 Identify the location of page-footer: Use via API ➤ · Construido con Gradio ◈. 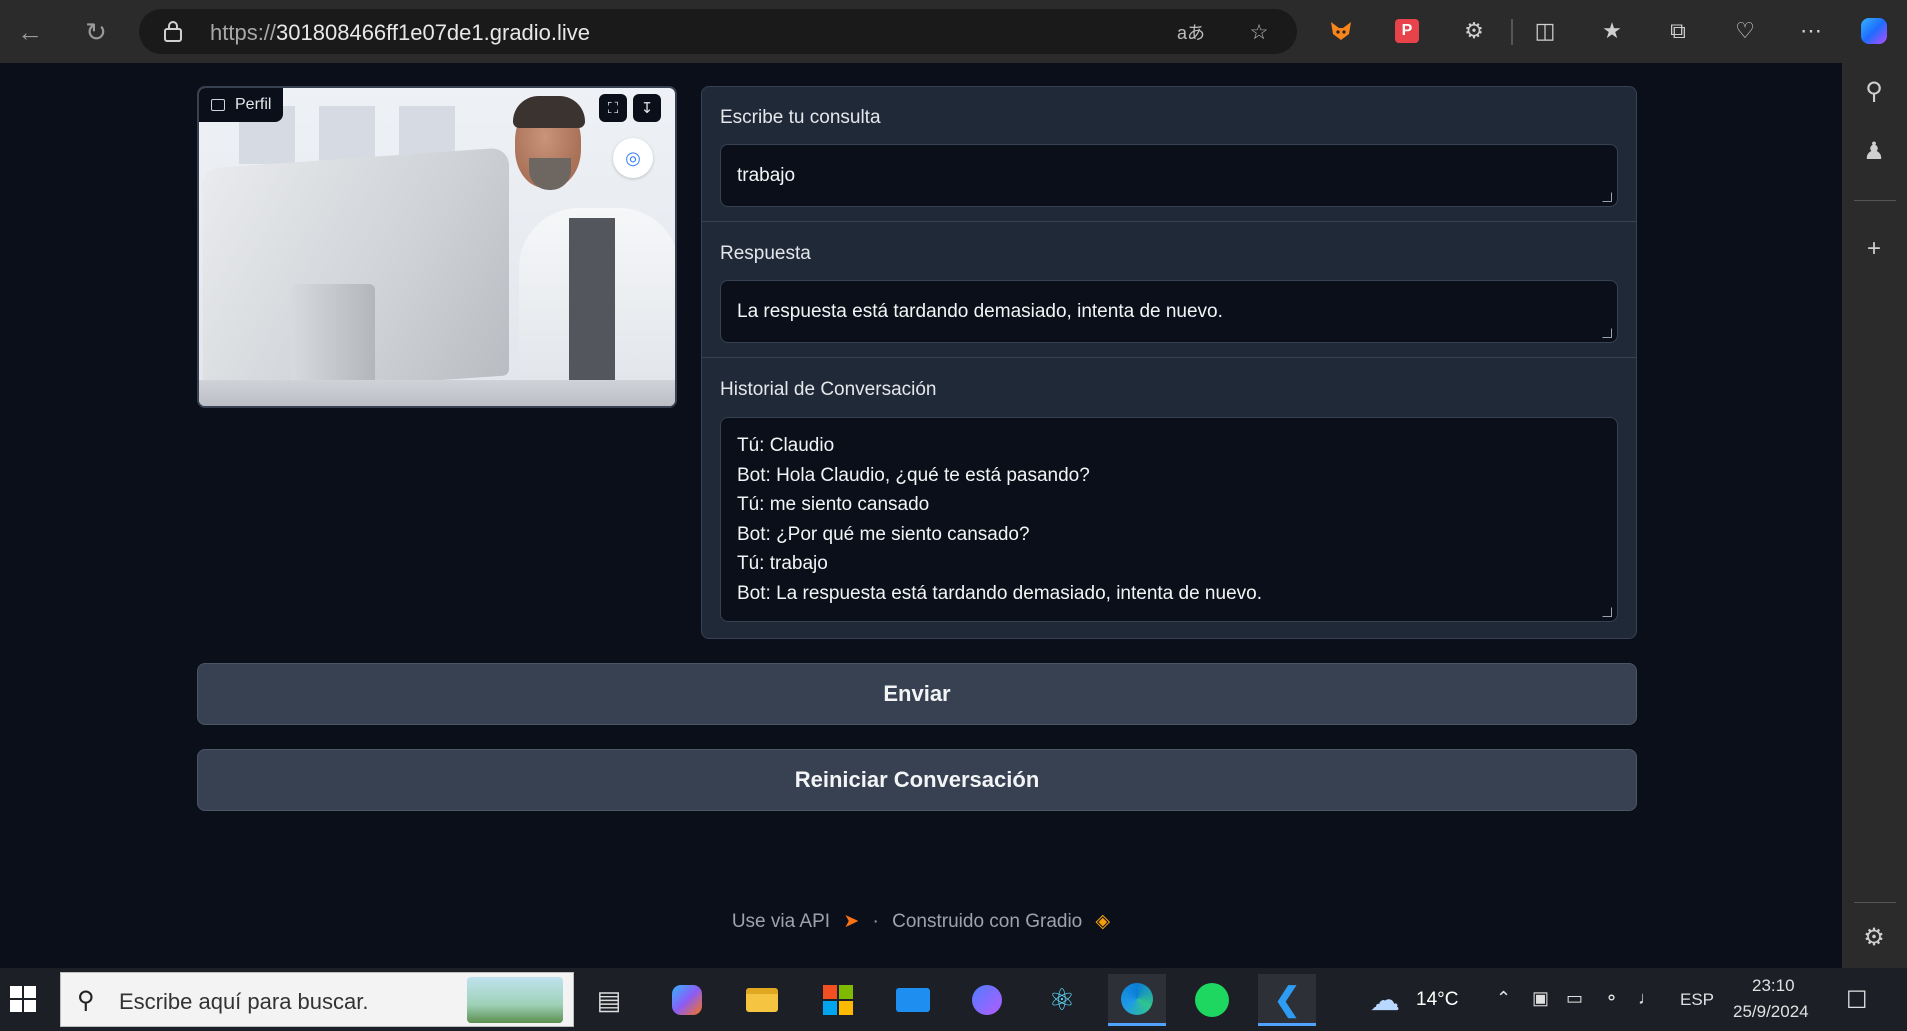
(921, 921).